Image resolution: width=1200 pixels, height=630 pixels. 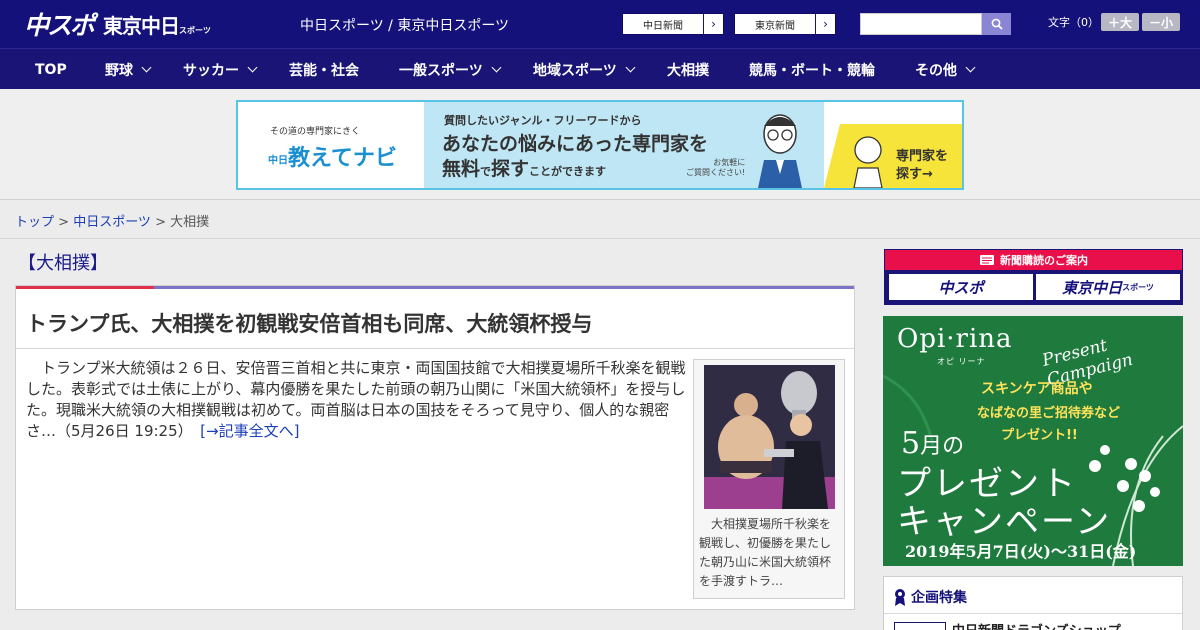 What do you see at coordinates (920, 626) in the screenshot?
I see `dragons-shop-thumbnail` at bounding box center [920, 626].